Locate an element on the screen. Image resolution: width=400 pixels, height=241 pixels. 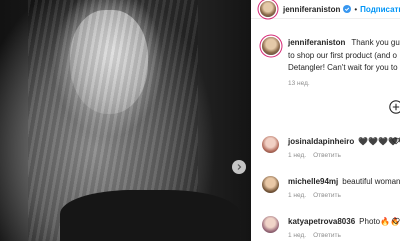
photo-shirt is located at coordinates (150, 215).